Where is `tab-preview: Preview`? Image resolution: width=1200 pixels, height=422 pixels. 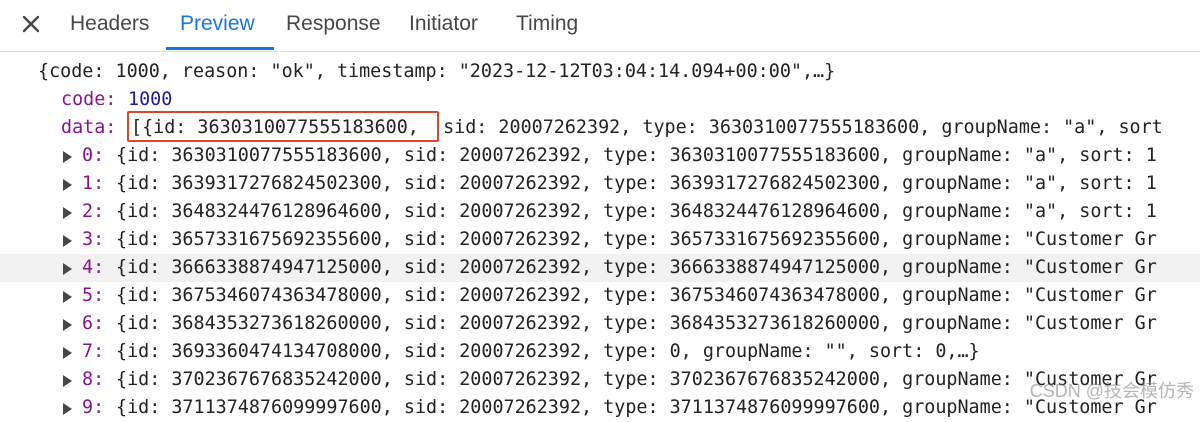 tab-preview: Preview is located at coordinates (217, 24).